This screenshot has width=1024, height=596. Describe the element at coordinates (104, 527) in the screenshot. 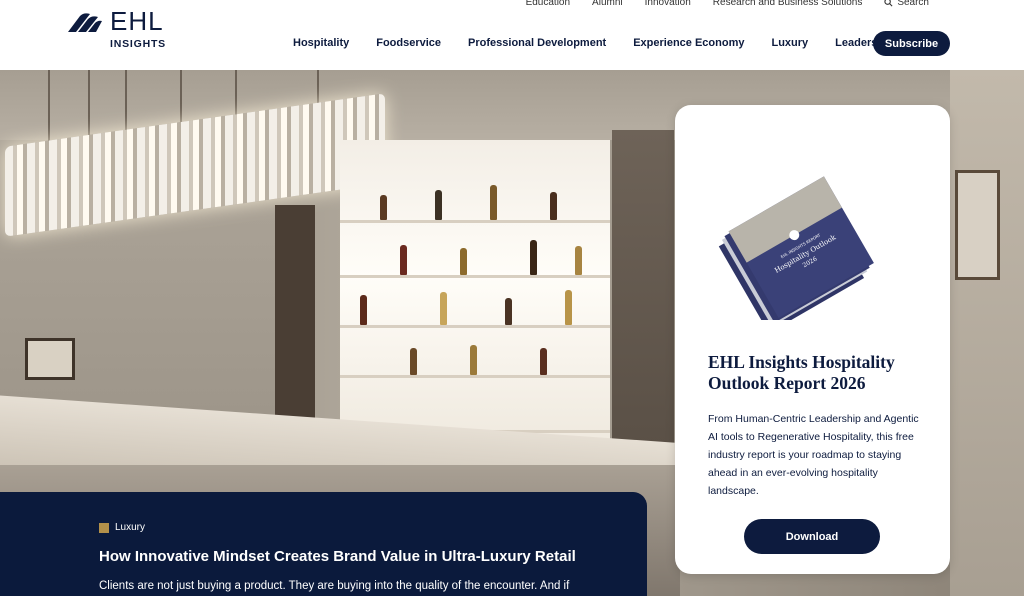

I see `category-square-icon` at that location.